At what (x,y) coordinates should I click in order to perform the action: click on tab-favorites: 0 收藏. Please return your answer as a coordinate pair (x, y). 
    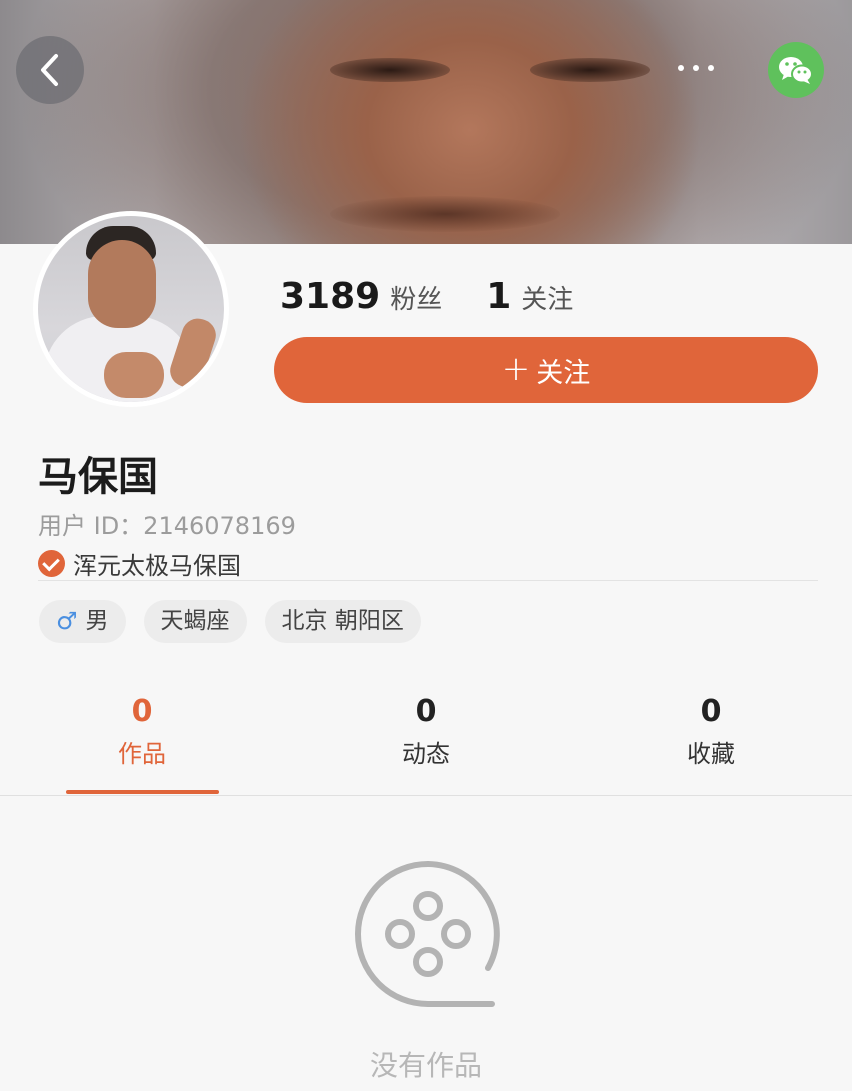
    Looking at the image, I should click on (711, 732).